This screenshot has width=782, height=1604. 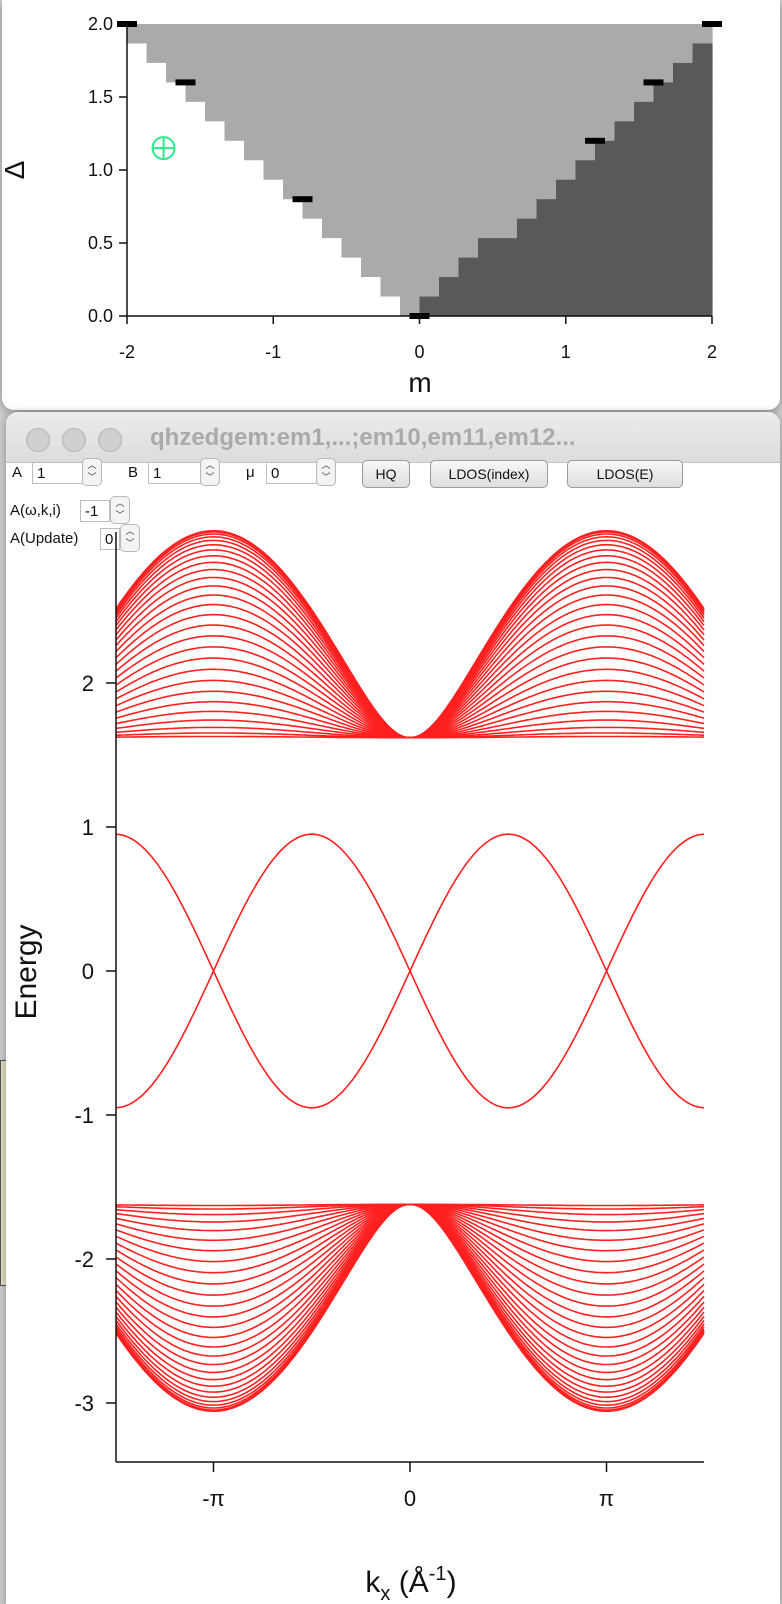 I want to click on hq-button: HQ, so click(x=386, y=474).